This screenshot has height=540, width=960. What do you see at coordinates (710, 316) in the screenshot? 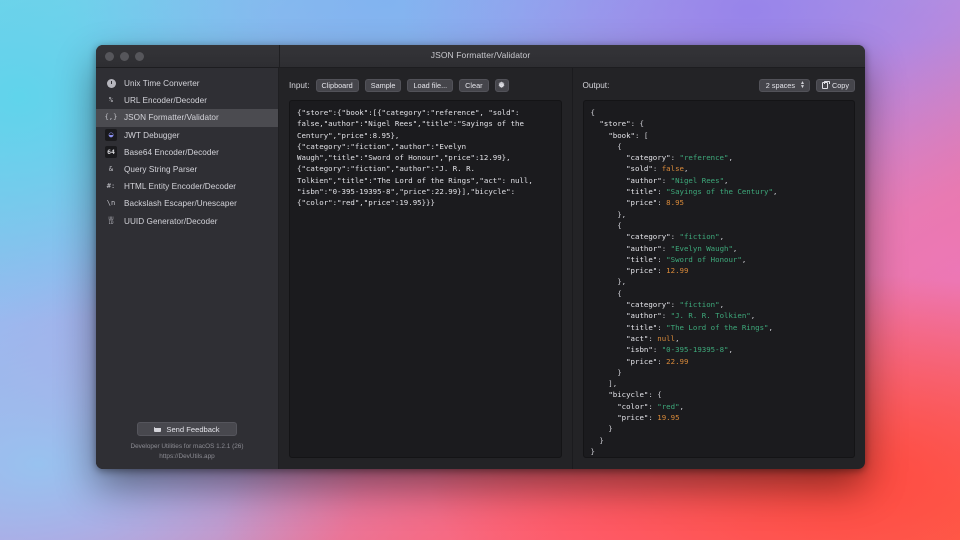
I see `json-token-str: "J. R. R. Tolkien"` at bounding box center [710, 316].